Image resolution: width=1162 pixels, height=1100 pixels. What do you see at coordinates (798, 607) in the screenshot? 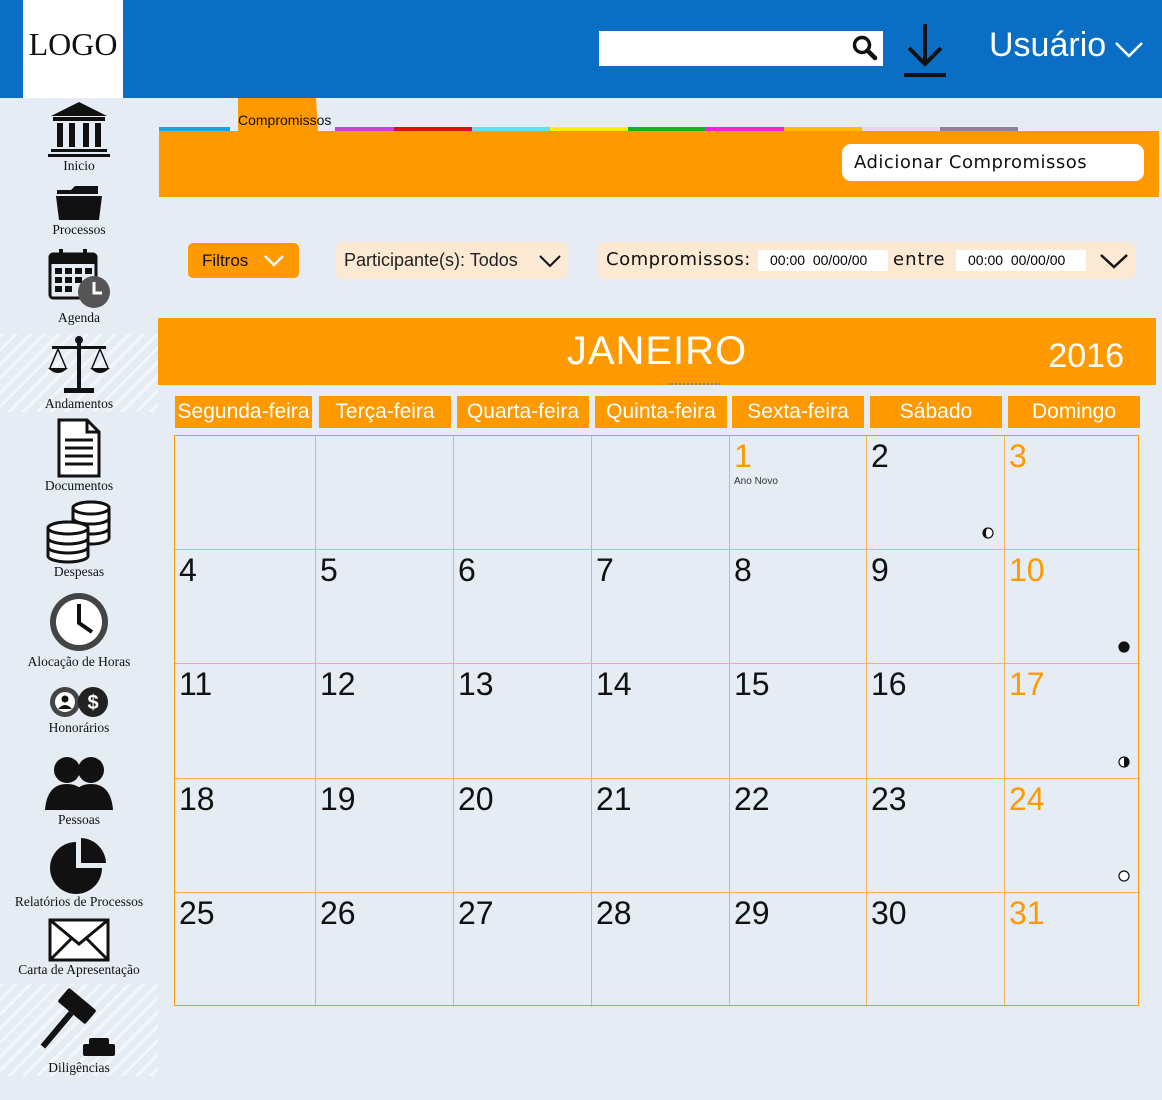
I see `calendar-day-cell: 8` at bounding box center [798, 607].